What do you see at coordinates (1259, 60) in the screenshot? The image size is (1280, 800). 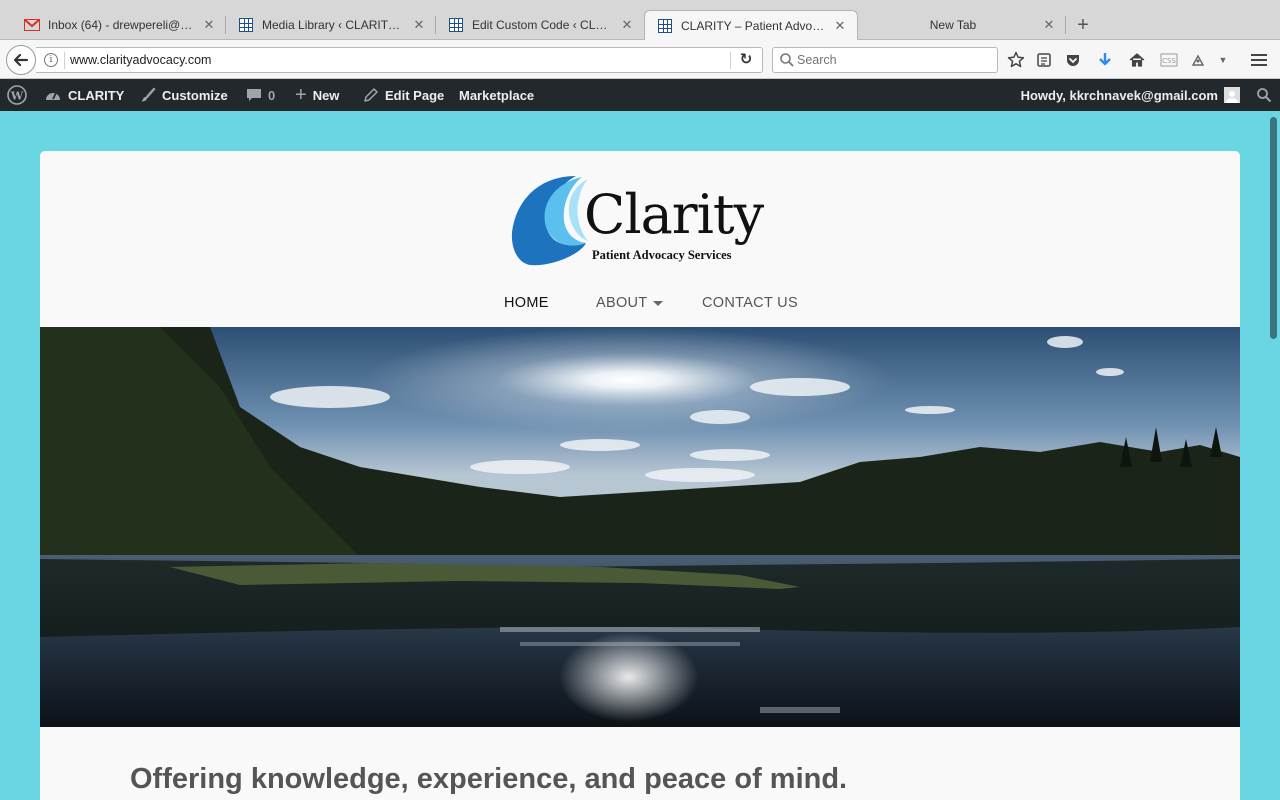 I see `hamburger-menu-icon` at bounding box center [1259, 60].